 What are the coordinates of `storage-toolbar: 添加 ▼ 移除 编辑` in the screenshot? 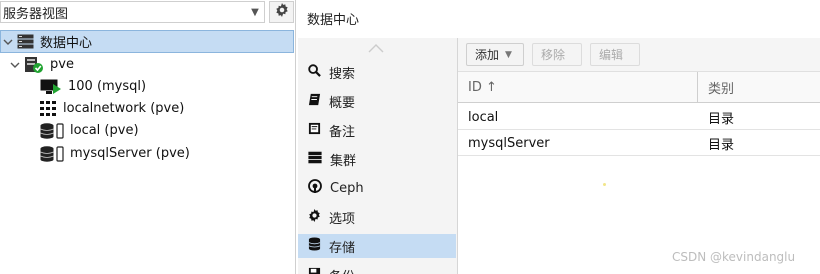 It's located at (639, 55).